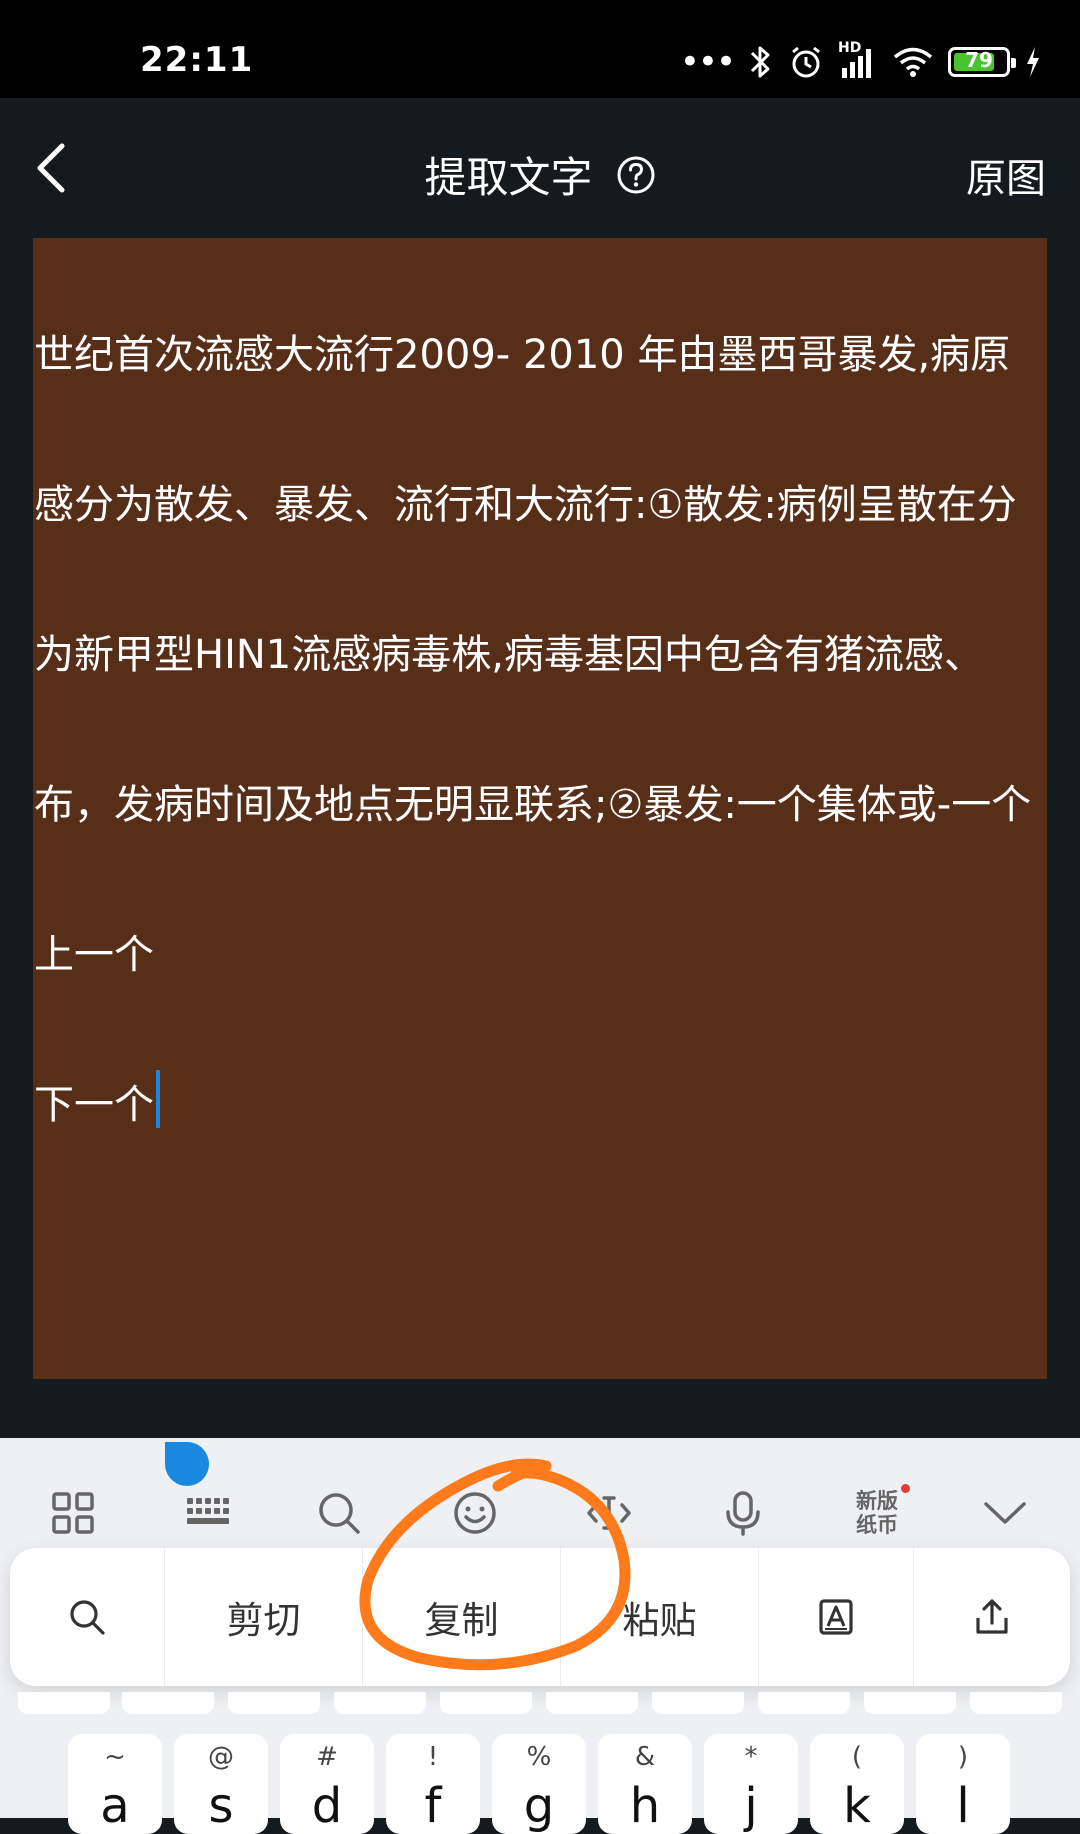  I want to click on keyboard-search-button, so click(339, 1513).